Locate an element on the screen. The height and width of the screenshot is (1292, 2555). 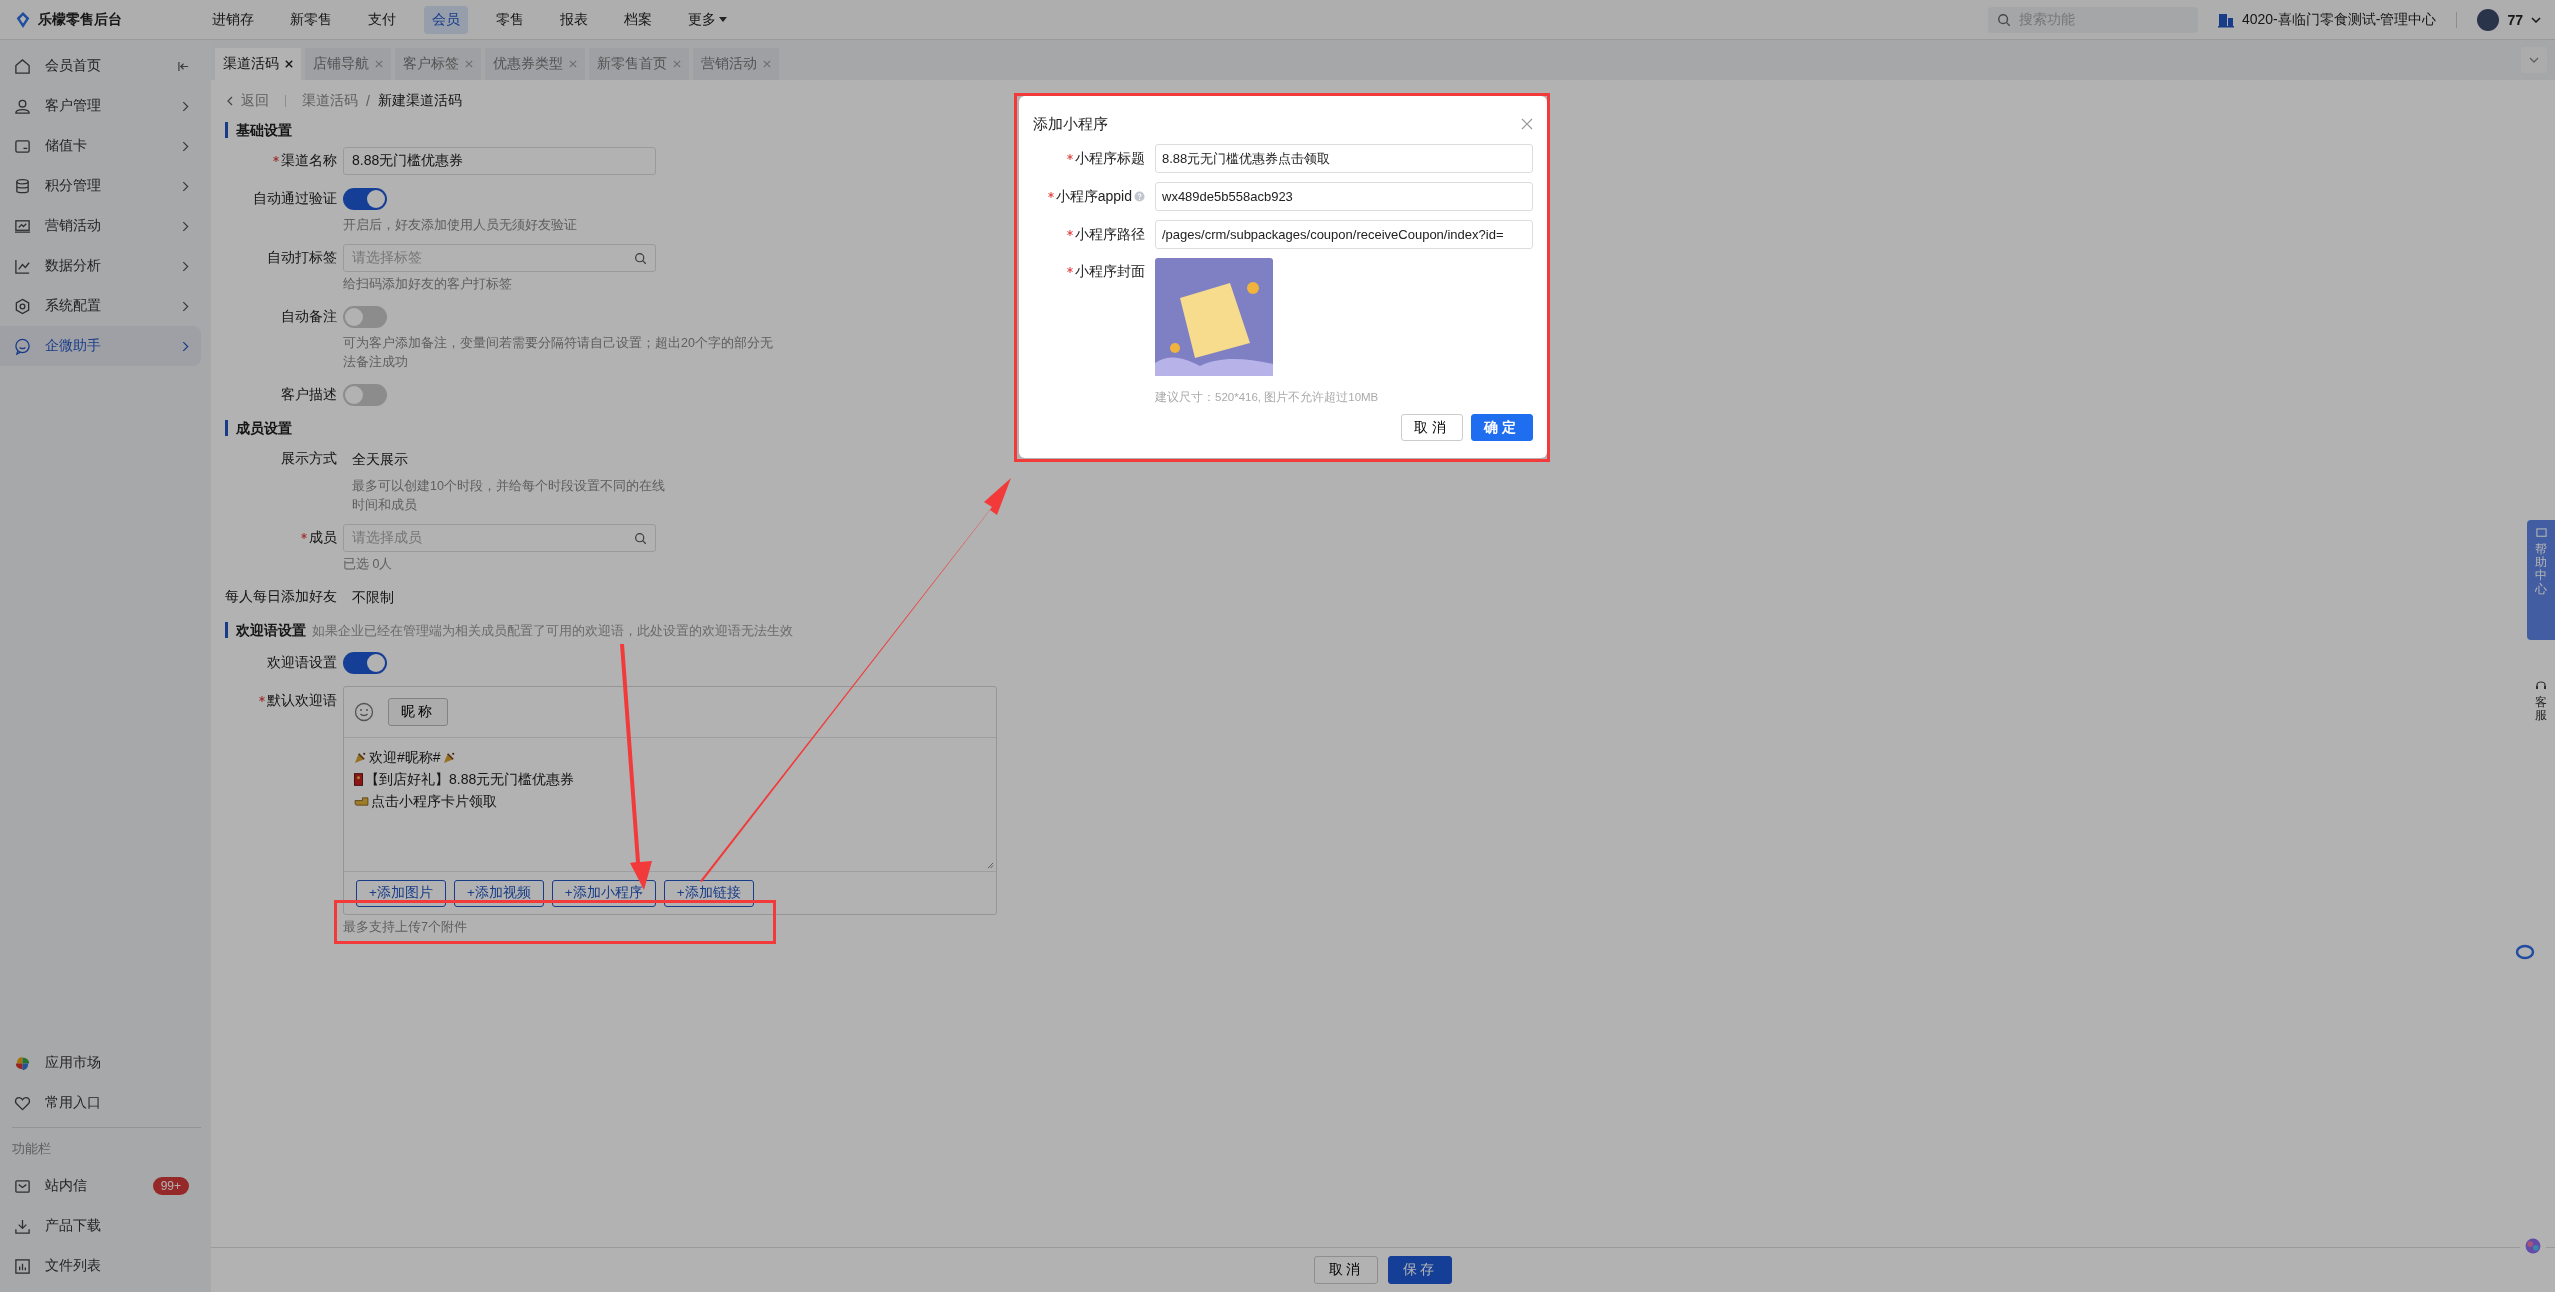
field-label: 小程序appid is located at coordinates (1093, 196).